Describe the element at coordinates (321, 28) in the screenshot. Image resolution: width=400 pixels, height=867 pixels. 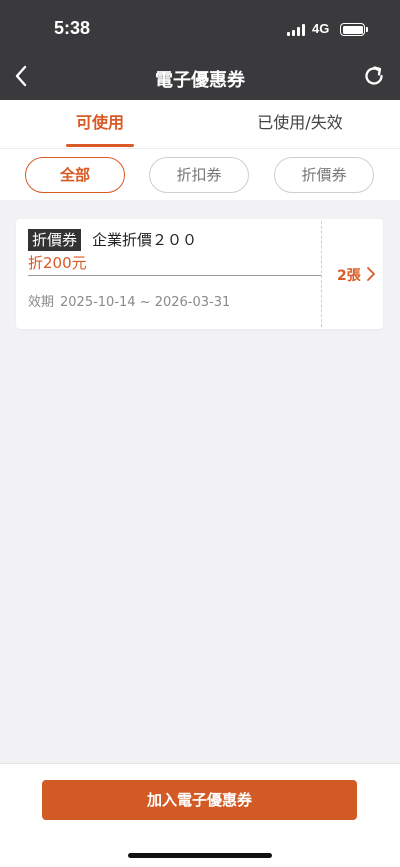
I see `network-type: 4G` at that location.